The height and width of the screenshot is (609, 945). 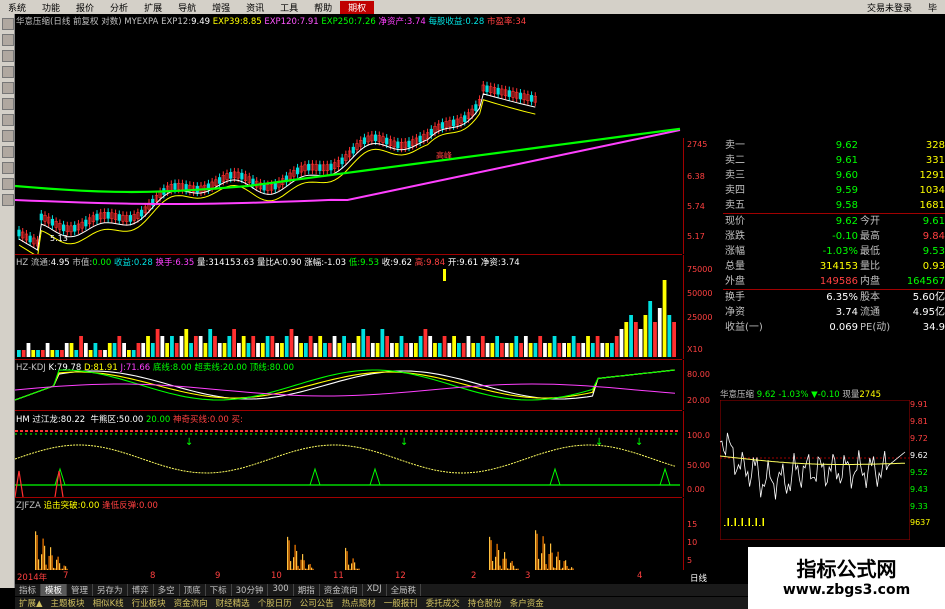 What do you see at coordinates (834, 327) in the screenshot?
I see `quote-row: 收益(一) 0.069 PE(动) 34.9` at bounding box center [834, 327].